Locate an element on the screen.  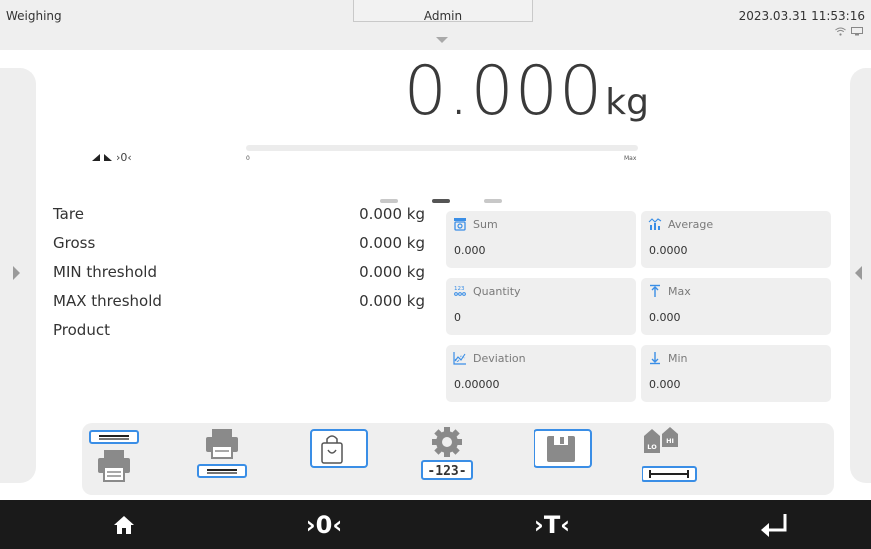
left-side-panel is located at coordinates (18, 275).